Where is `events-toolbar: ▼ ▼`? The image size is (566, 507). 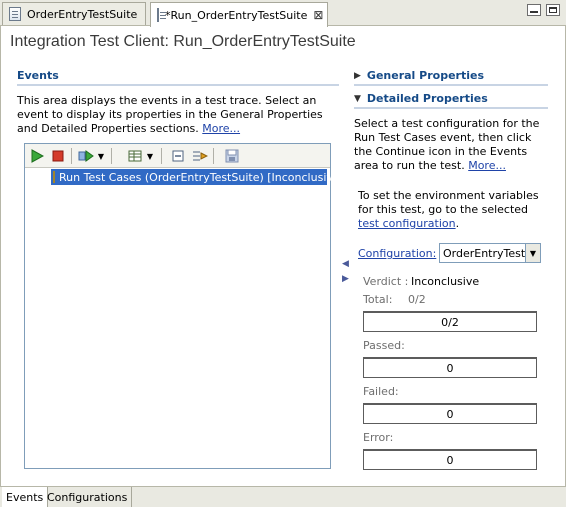 events-toolbar: ▼ ▼ is located at coordinates (177, 156).